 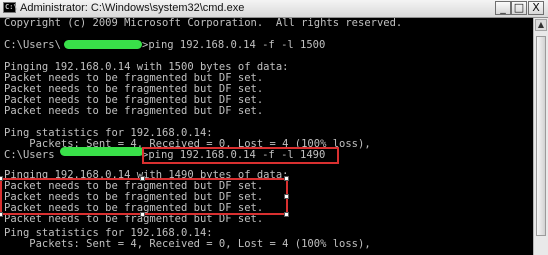 I want to click on vertical-scrollbar: ▲, so click(x=540, y=136).